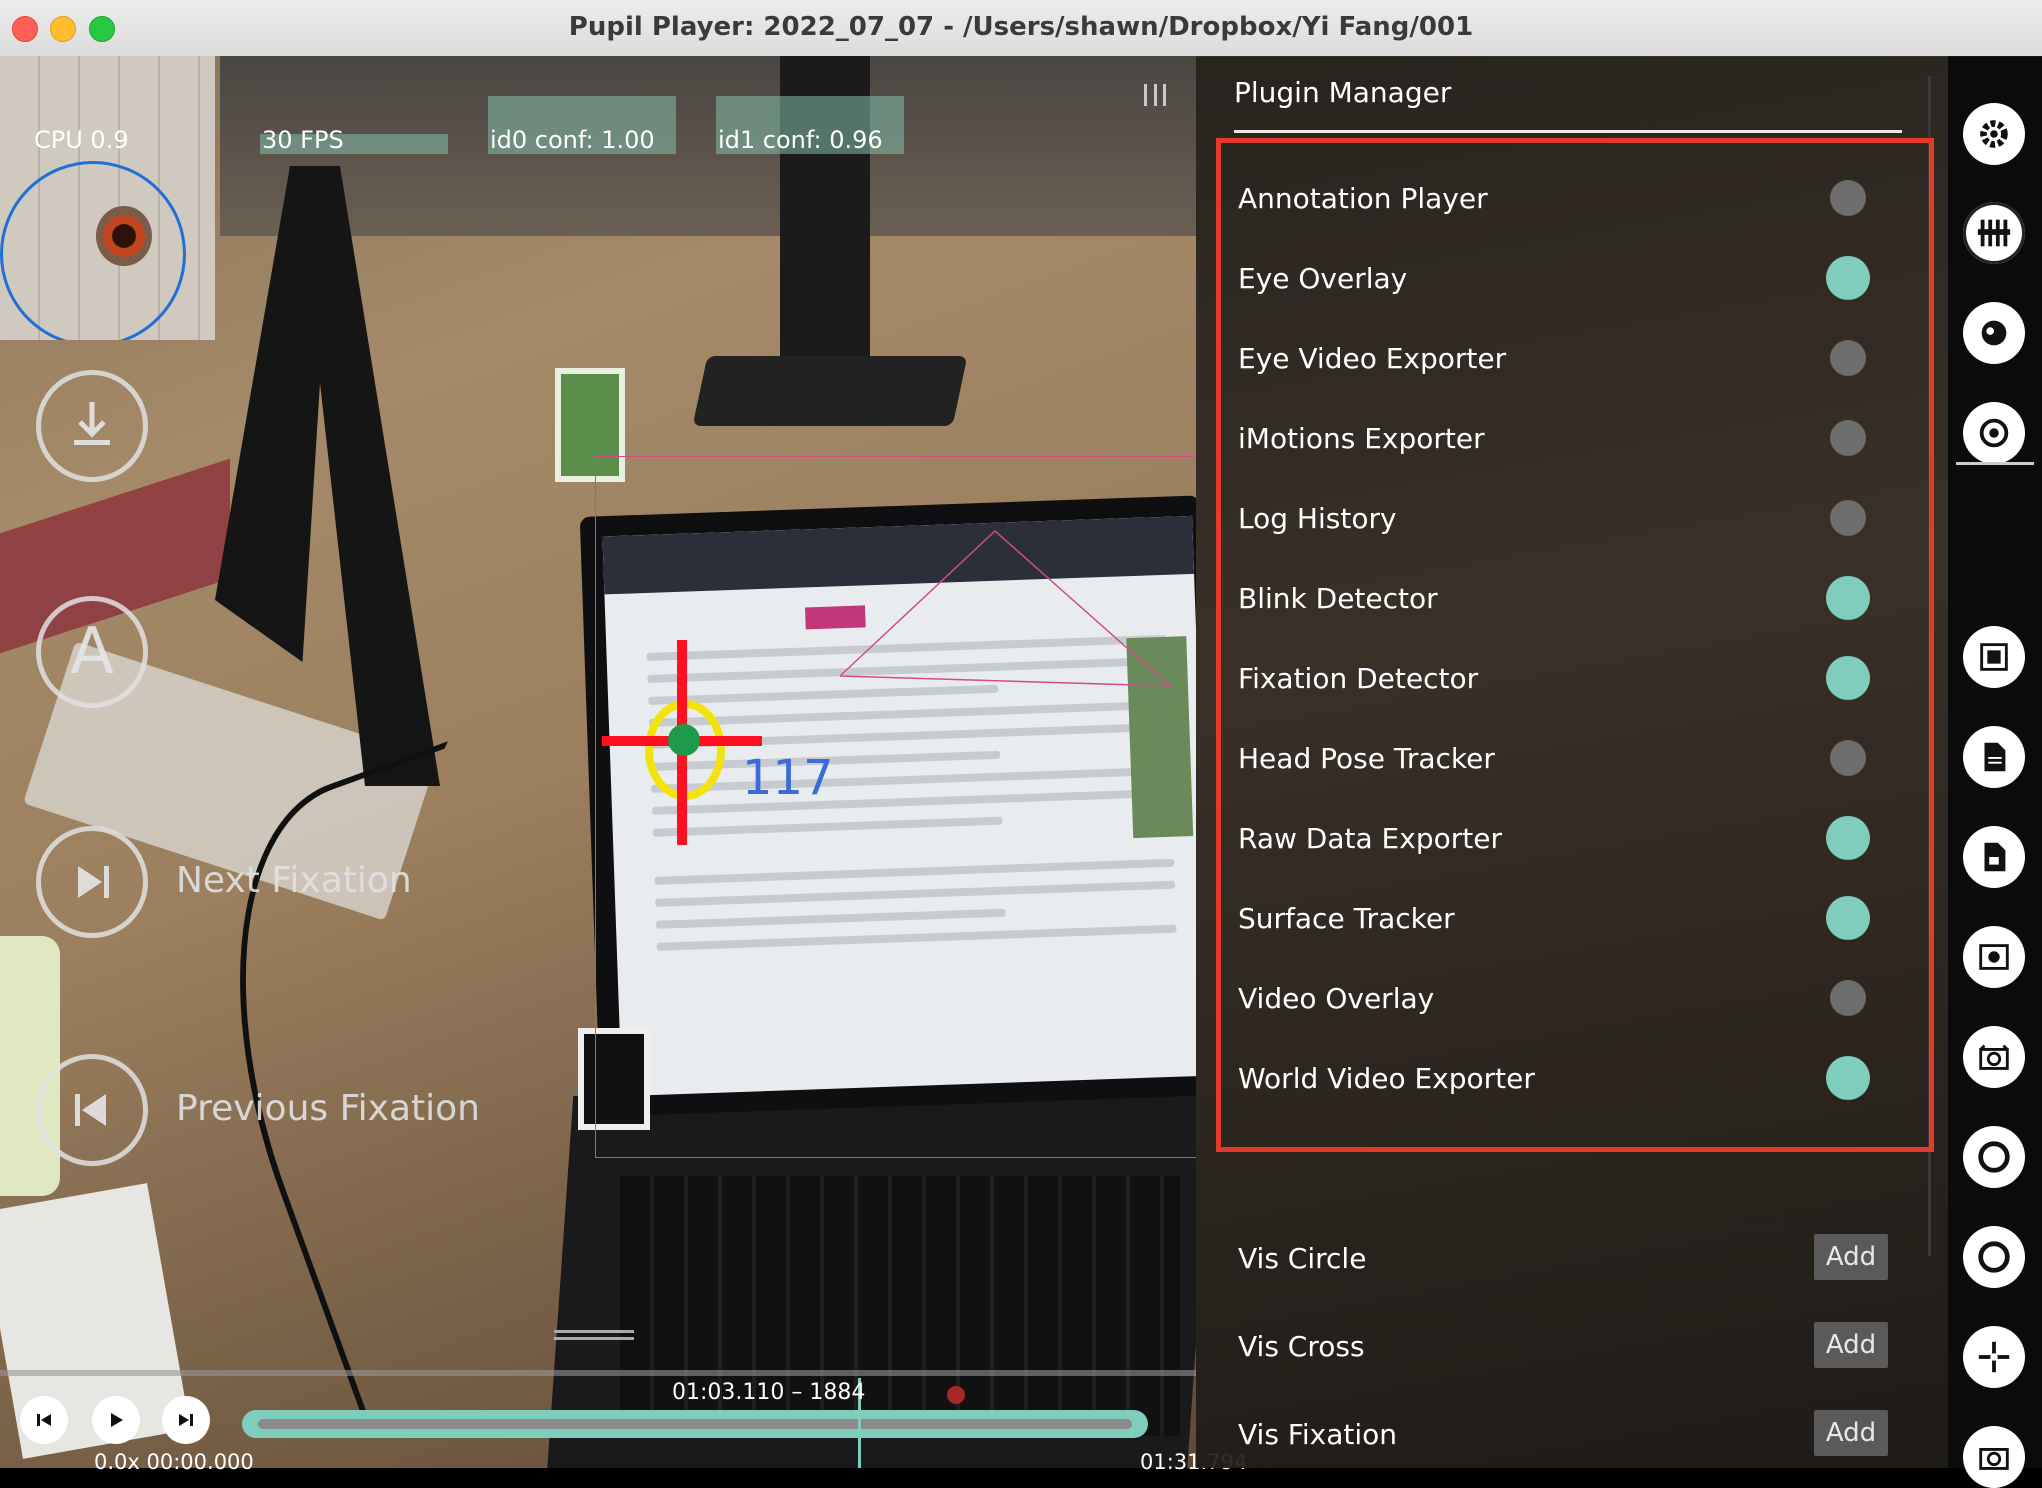  I want to click on panel-title: Plugin Manager, so click(1343, 92).